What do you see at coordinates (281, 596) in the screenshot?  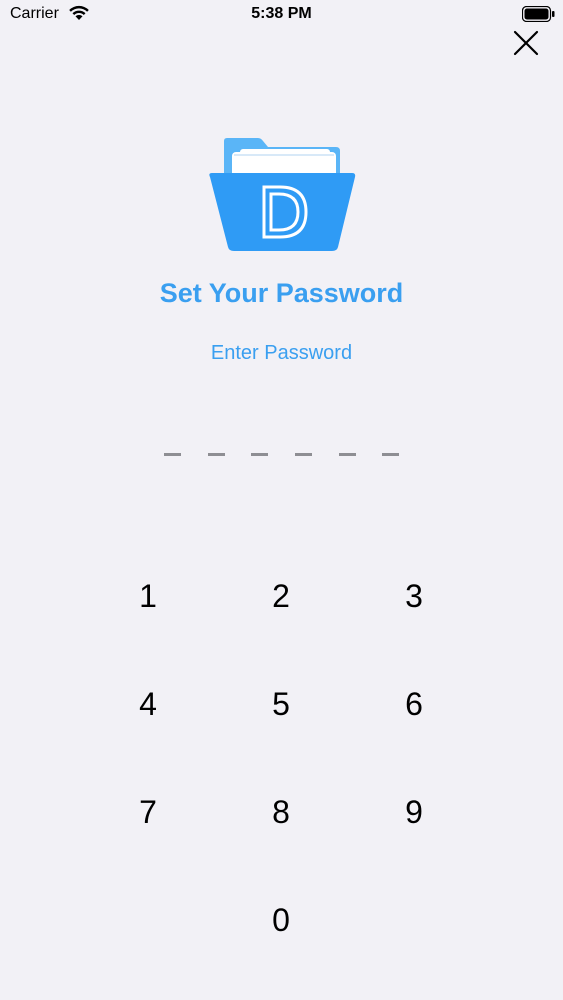 I see `key-2: 2` at bounding box center [281, 596].